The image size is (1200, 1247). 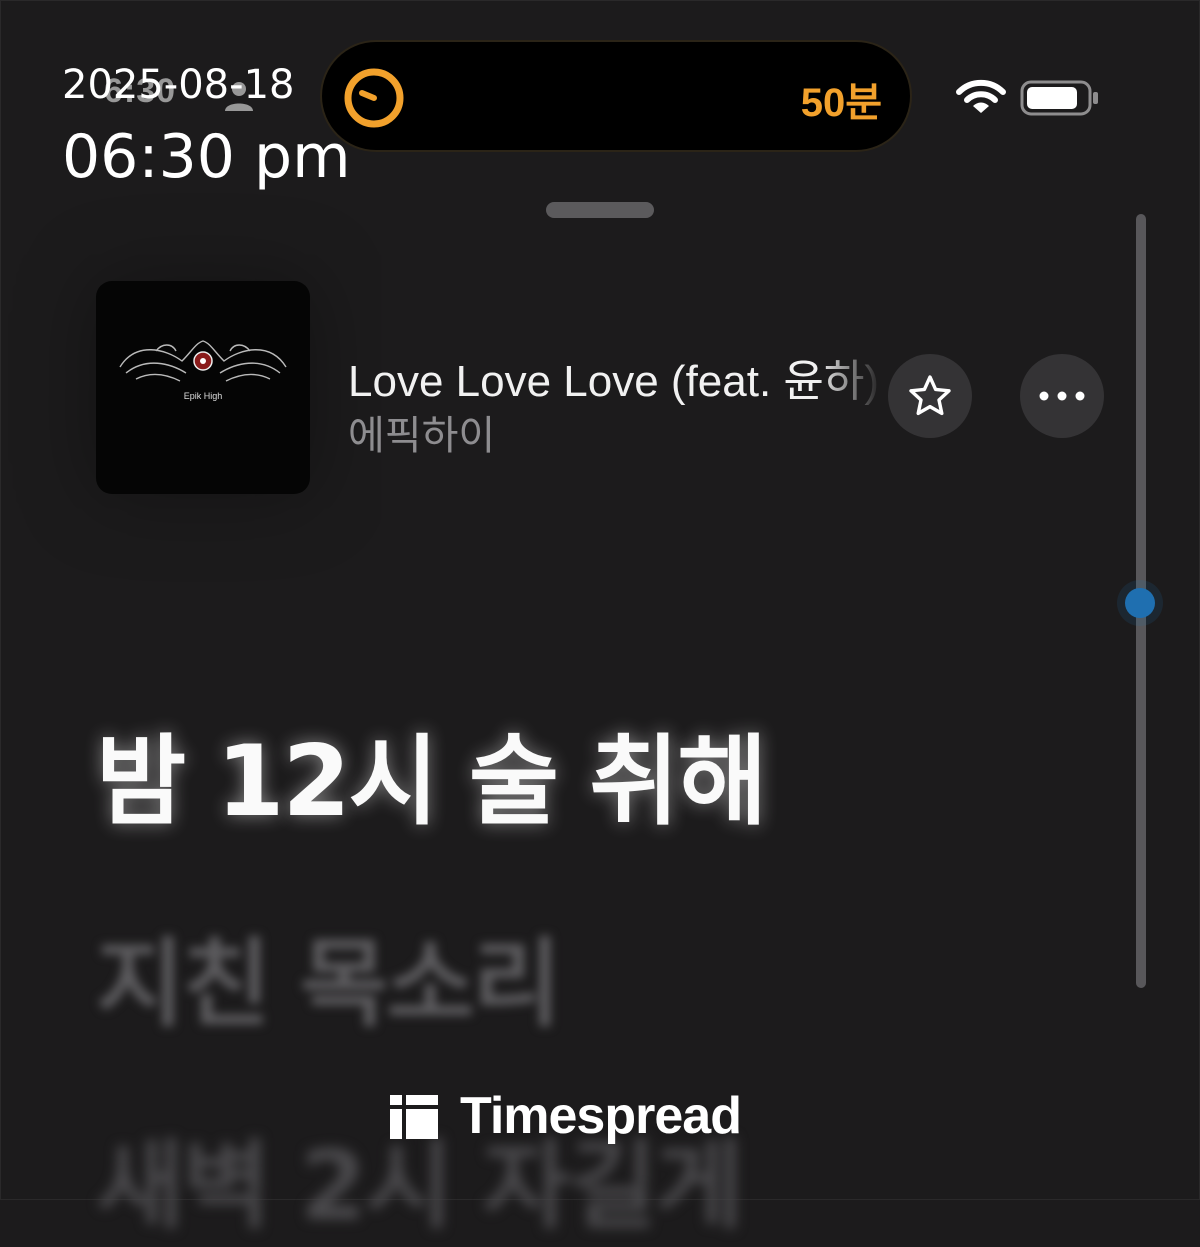 I want to click on album-ornament-graphic, so click(x=203, y=361).